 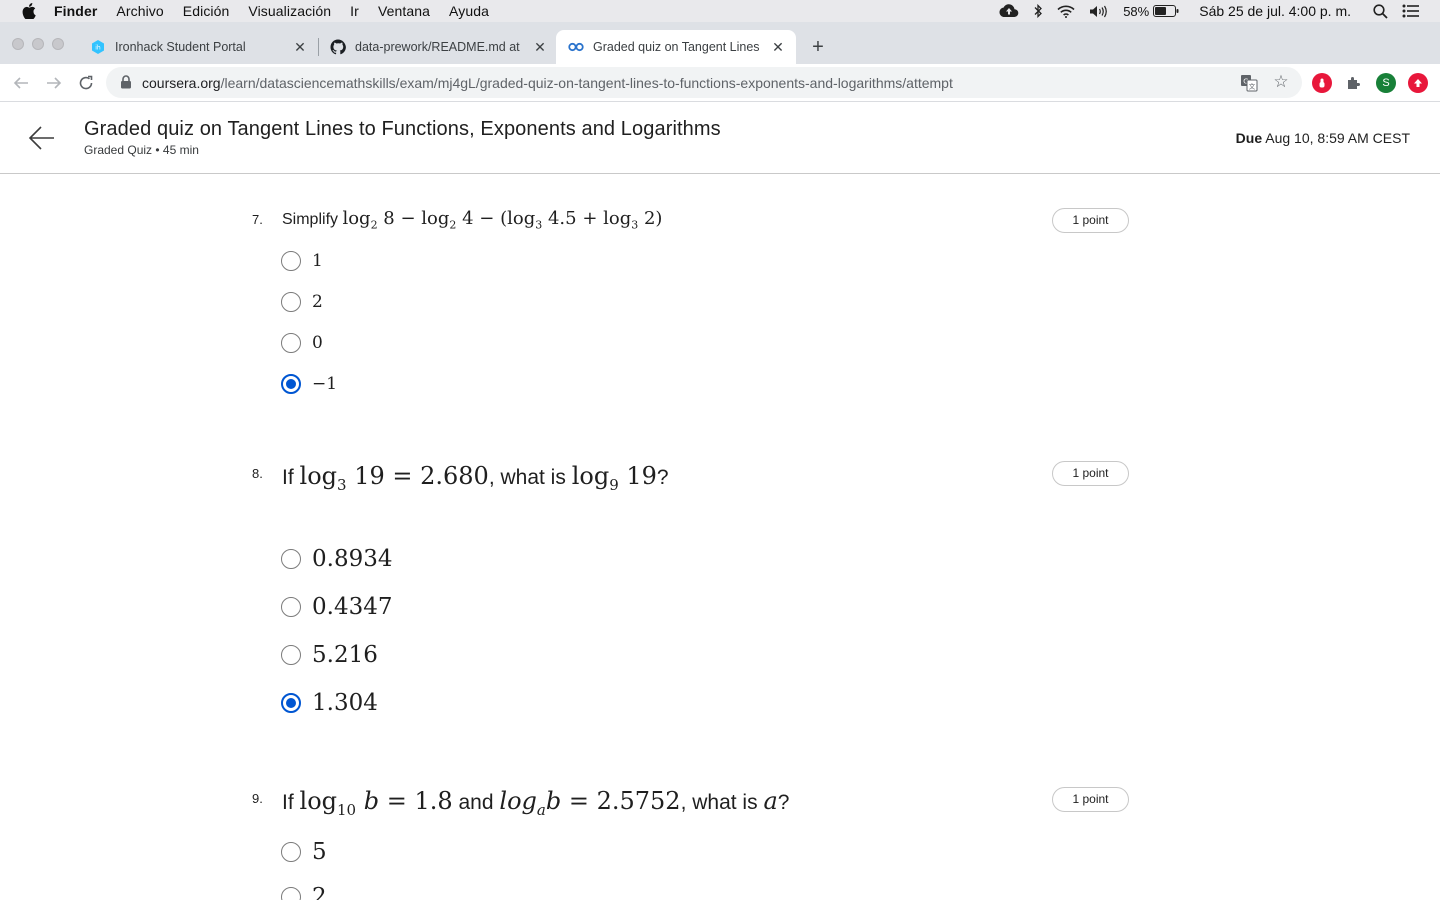 I want to click on clock-datetime: Sáb 25 de jul. 4:00 p. m., so click(x=1275, y=11).